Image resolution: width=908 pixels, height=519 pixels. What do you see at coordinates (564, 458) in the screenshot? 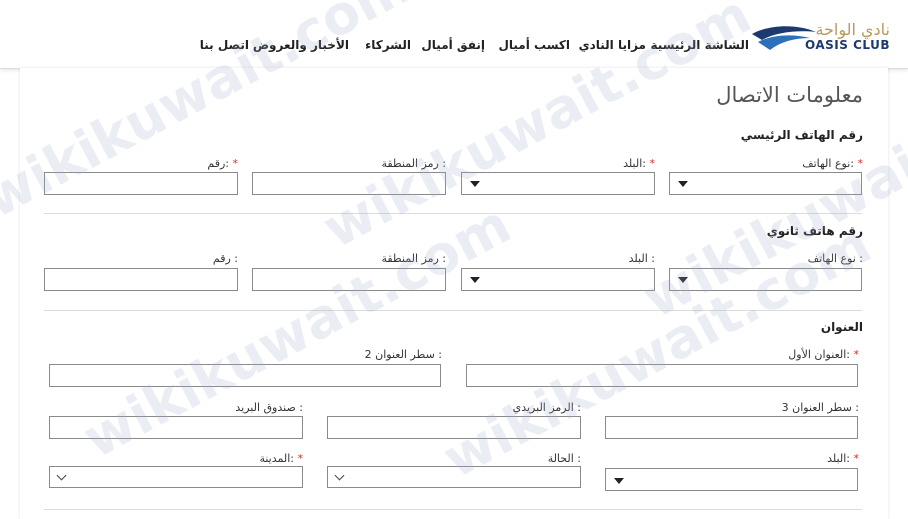
I see `state-label: الحالة :` at bounding box center [564, 458].